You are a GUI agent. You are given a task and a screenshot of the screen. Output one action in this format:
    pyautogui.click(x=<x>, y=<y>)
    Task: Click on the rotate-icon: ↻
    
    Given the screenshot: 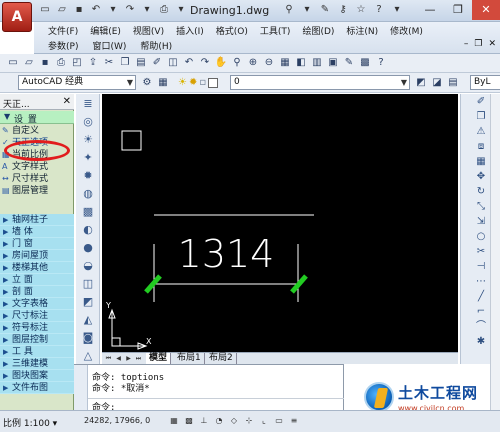 What is the action you would take?
    pyautogui.click(x=481, y=191)
    